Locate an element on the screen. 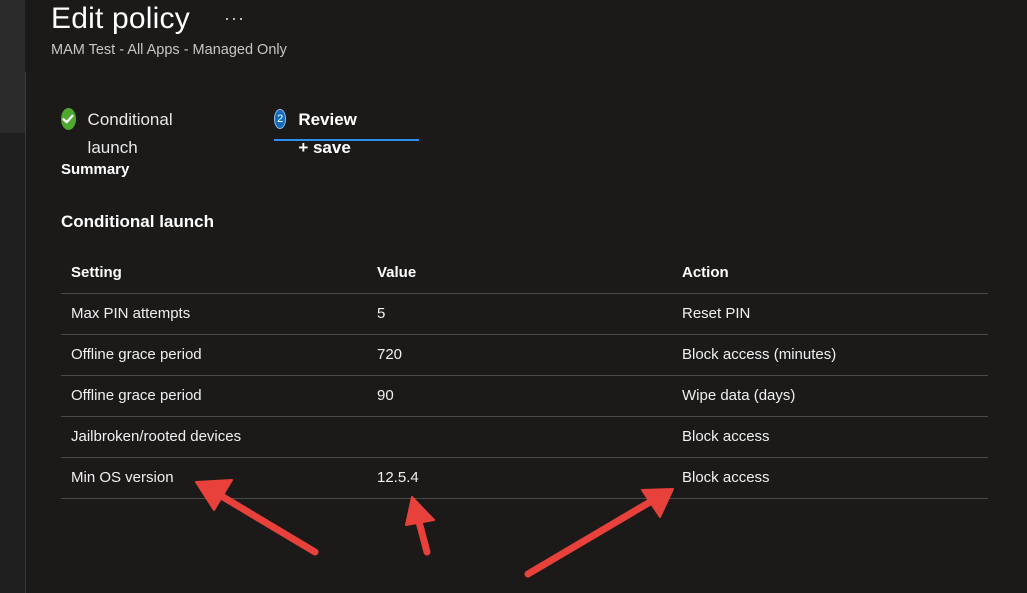  tab-review-save: 2 Review + save is located at coordinates (346, 131).